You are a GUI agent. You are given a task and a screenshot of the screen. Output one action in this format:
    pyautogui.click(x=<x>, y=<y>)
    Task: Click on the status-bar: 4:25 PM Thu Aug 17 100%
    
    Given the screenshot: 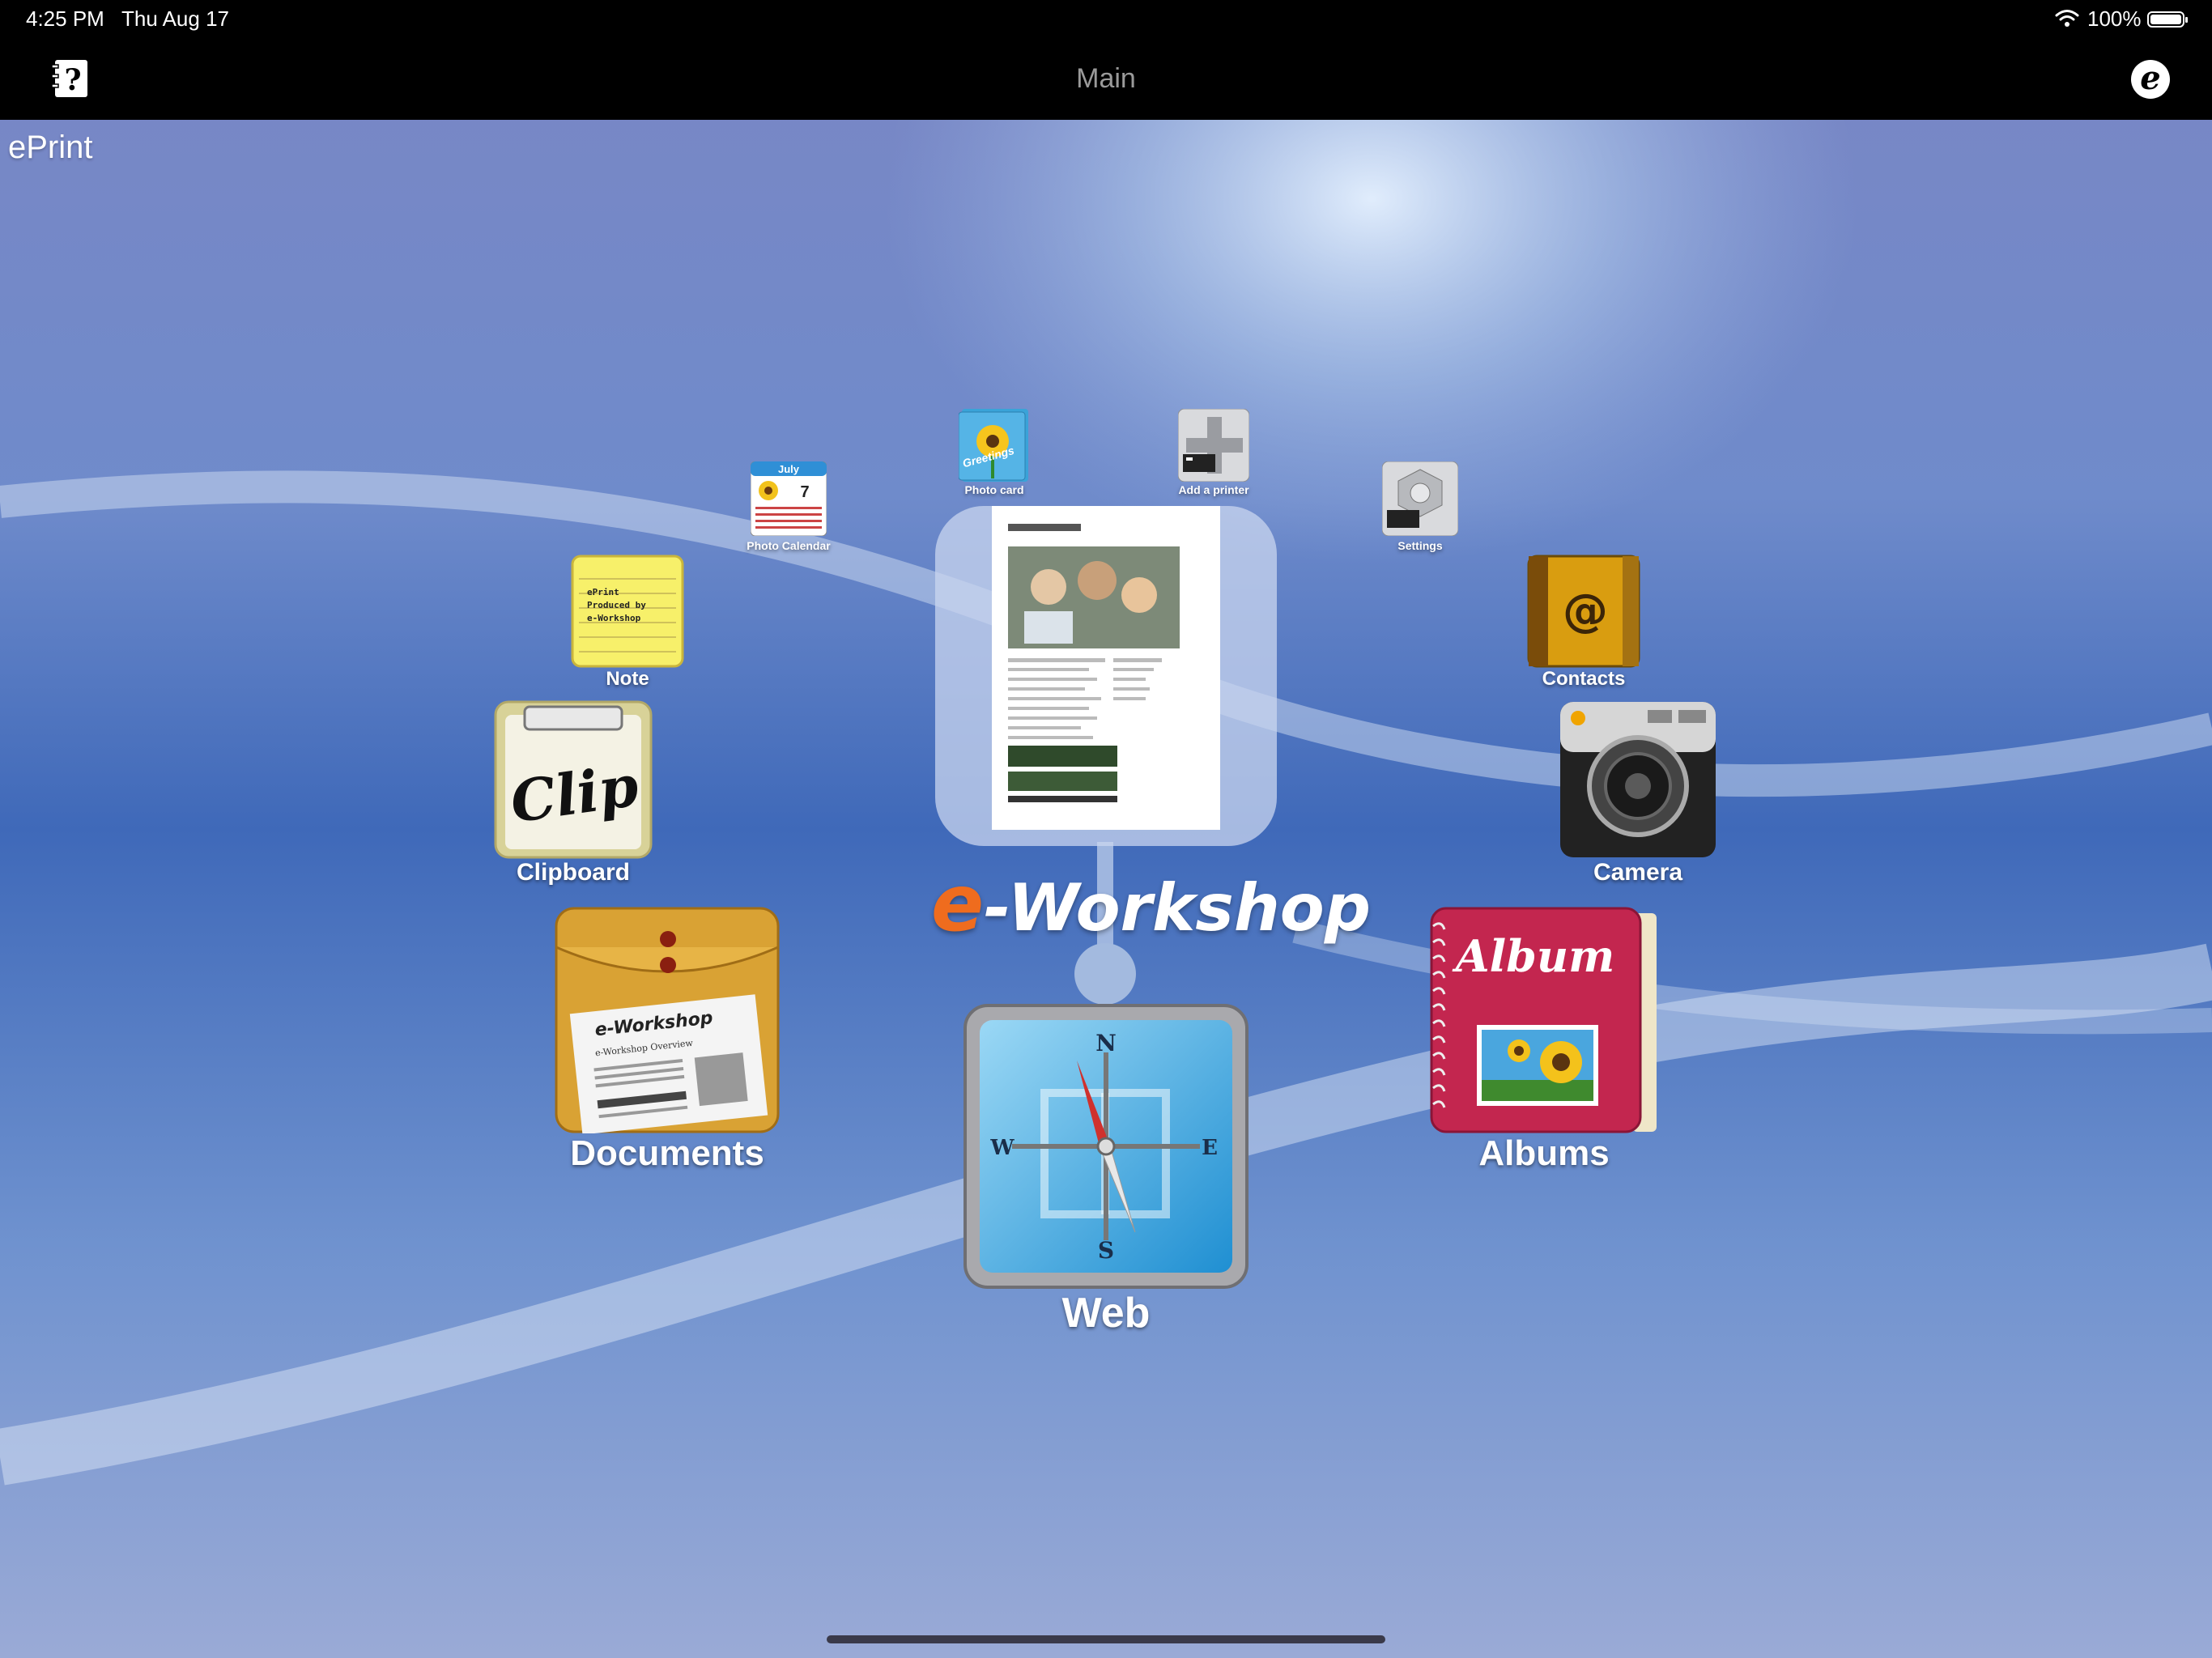 What is the action you would take?
    pyautogui.click(x=1106, y=19)
    